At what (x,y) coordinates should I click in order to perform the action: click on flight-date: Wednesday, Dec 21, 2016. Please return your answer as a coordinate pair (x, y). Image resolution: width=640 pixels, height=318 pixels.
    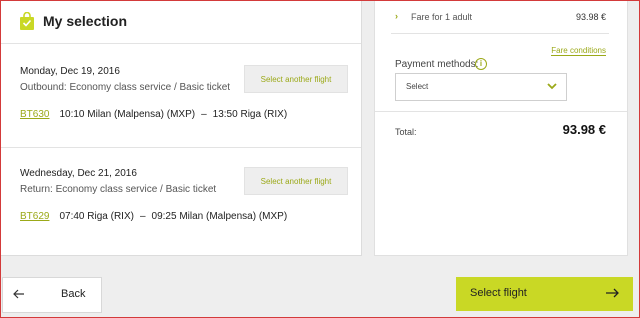
    Looking at the image, I should click on (78, 173).